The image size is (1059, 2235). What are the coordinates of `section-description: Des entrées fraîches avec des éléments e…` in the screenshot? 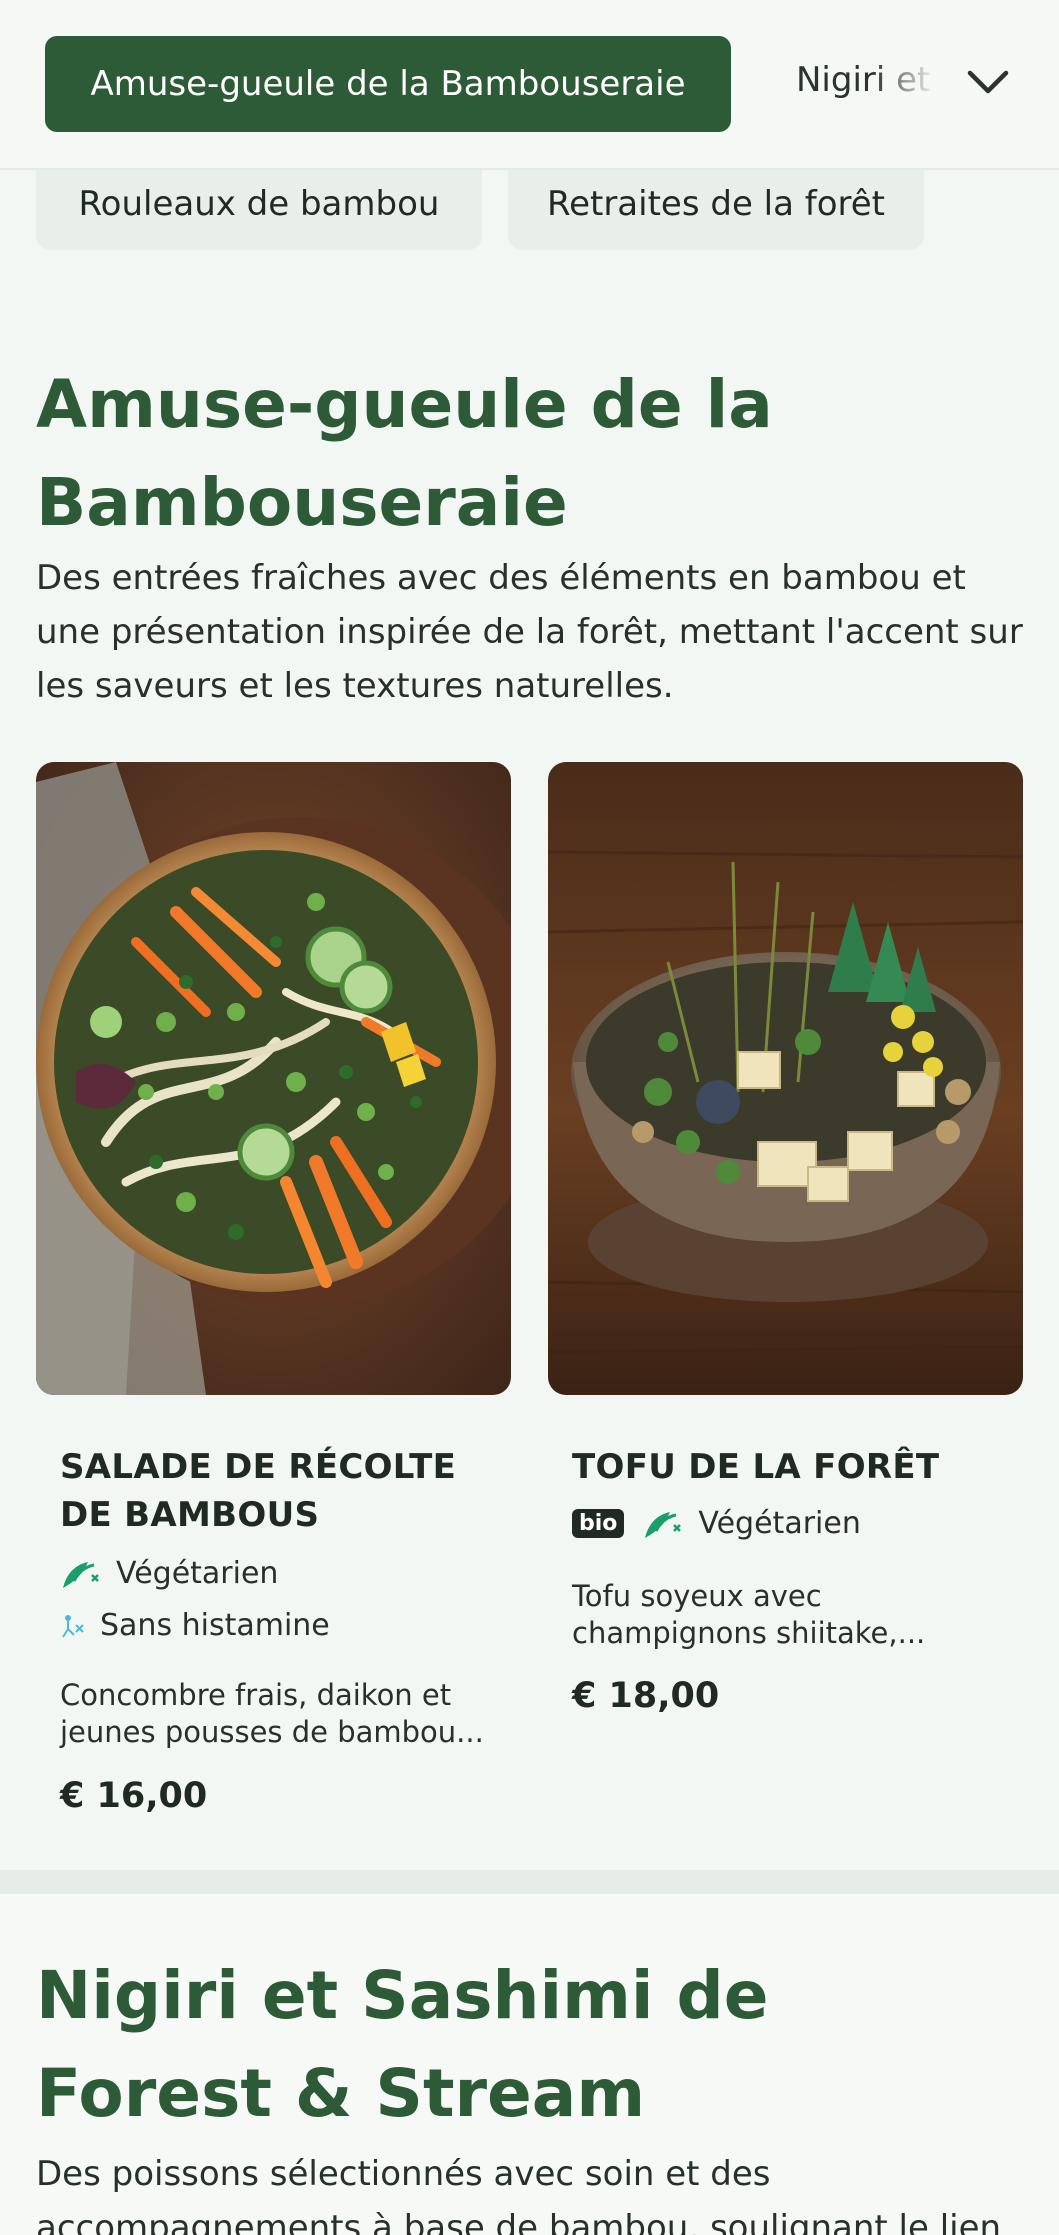 It's located at (529, 632).